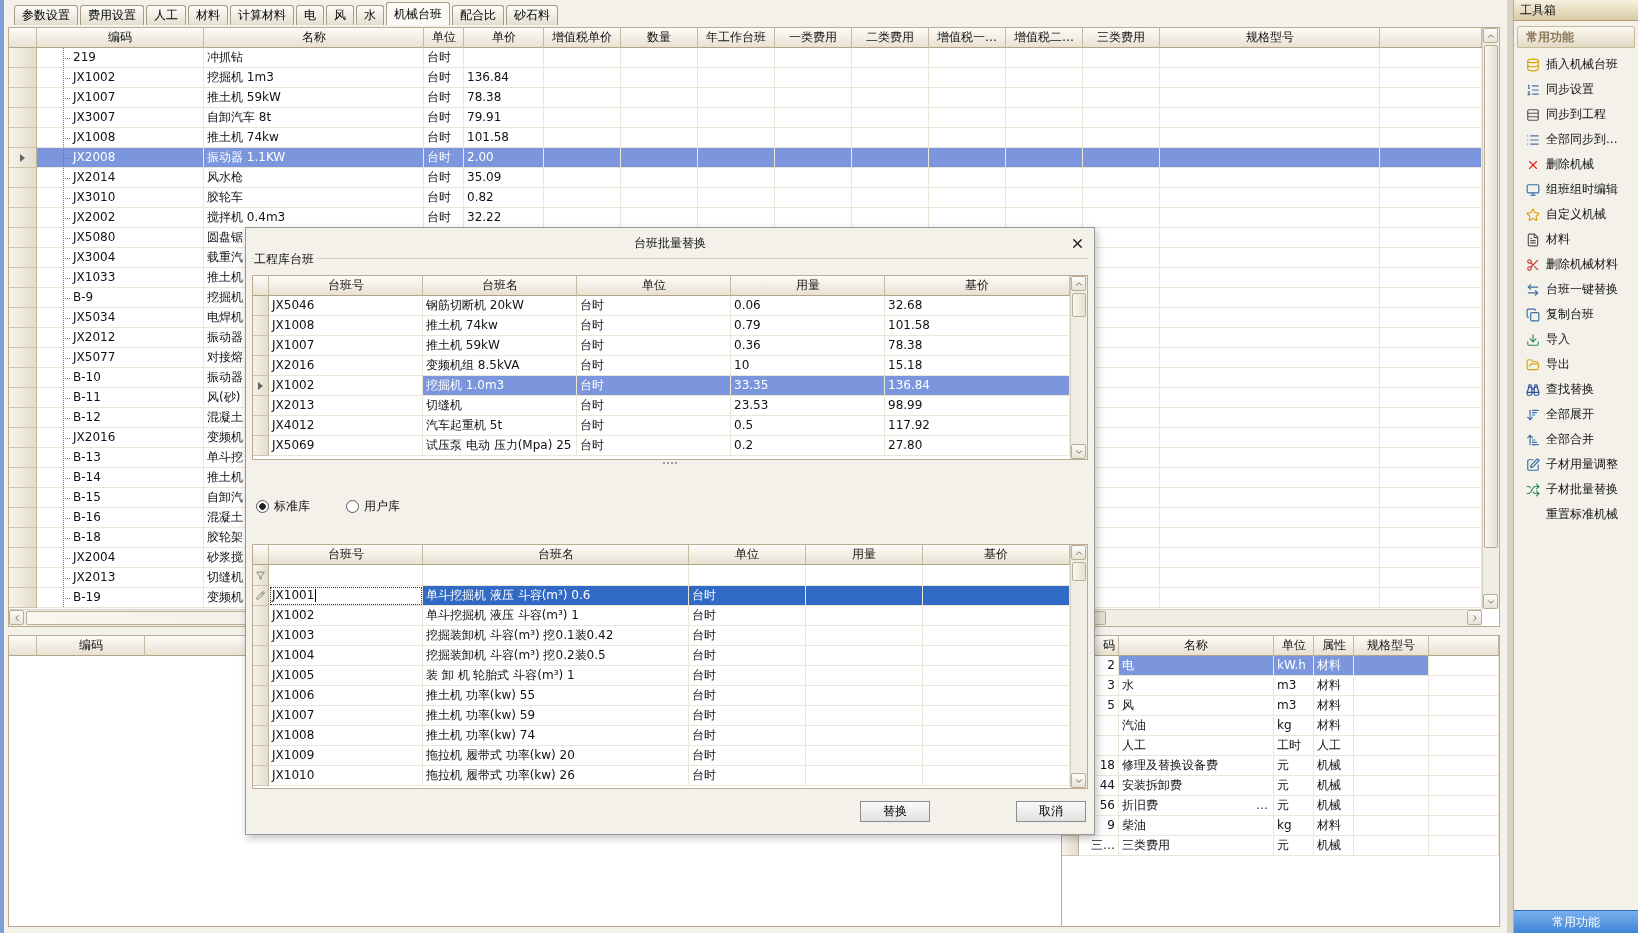  I want to click on table-row: JX1005 装 卸 机 轮胎式 斗容(m³) 1 台时, so click(661, 676).